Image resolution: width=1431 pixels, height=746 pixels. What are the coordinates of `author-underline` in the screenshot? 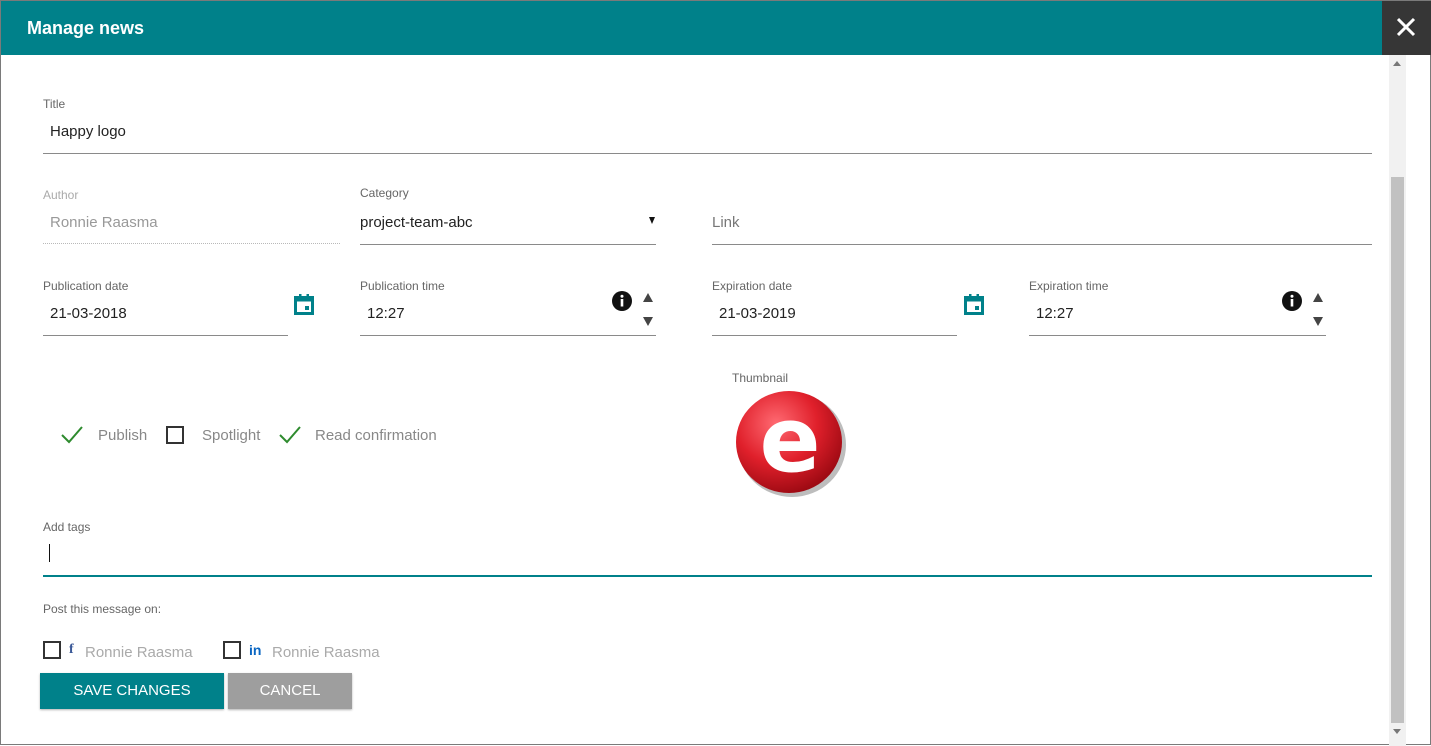 It's located at (191, 243).